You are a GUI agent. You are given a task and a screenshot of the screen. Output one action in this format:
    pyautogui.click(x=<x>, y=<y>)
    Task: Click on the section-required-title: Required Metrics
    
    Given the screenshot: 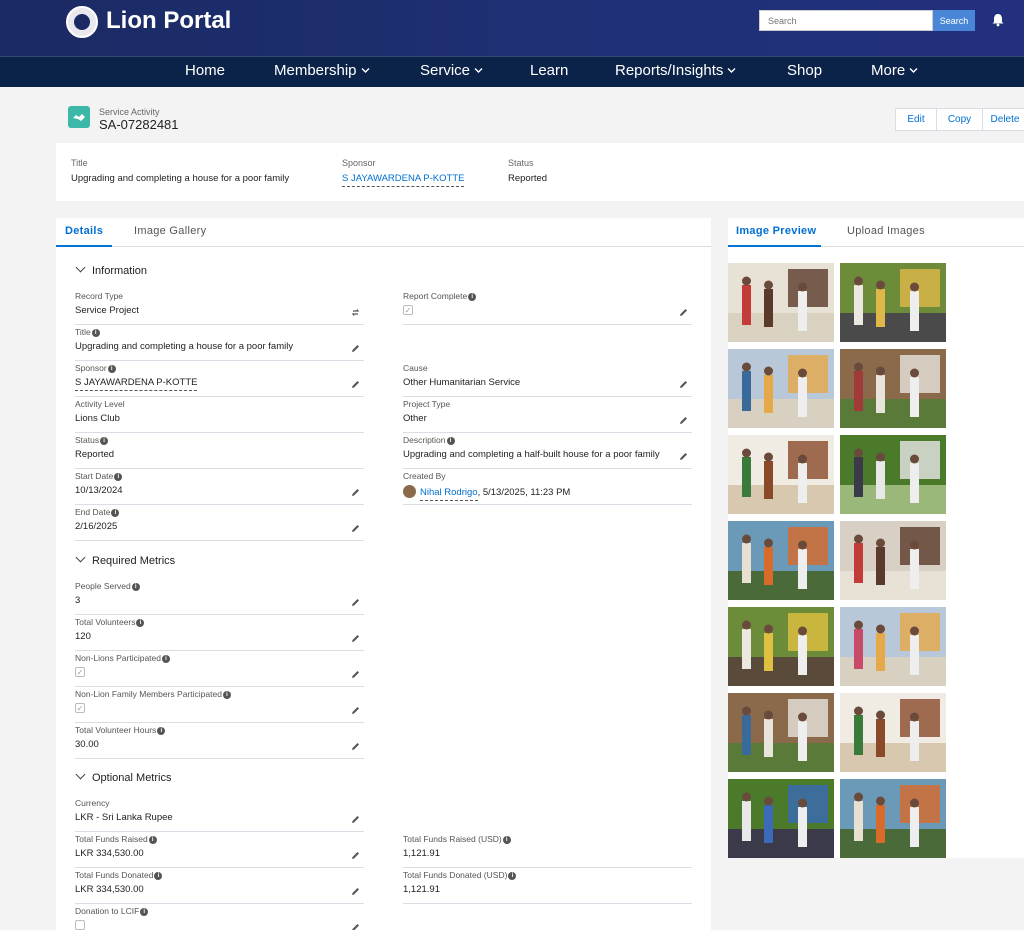 What is the action you would take?
    pyautogui.click(x=134, y=561)
    